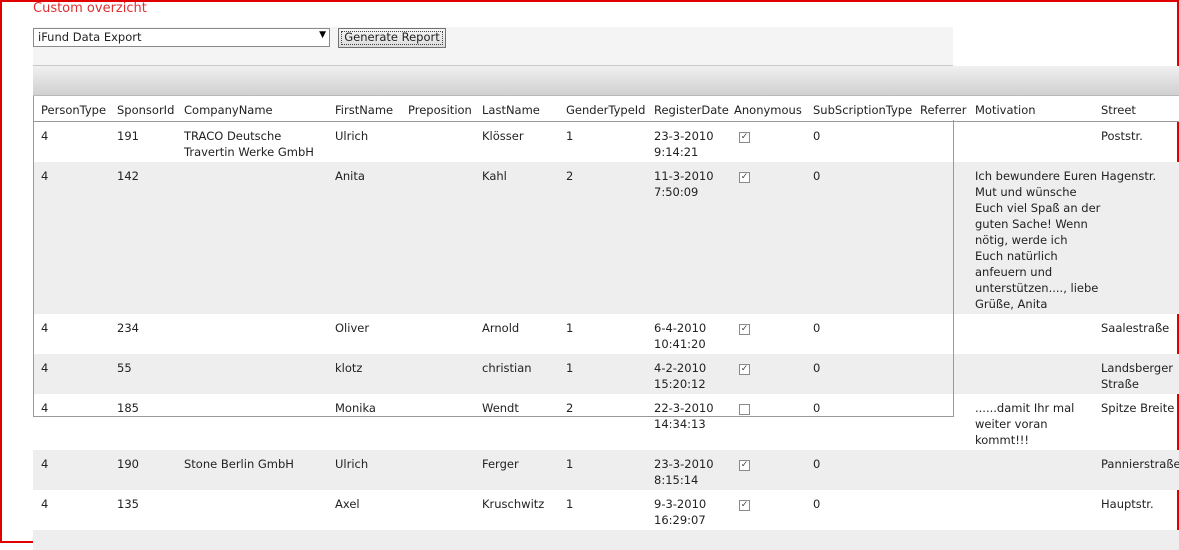 The height and width of the screenshot is (550, 1179). I want to click on cell-motivation-line: nötig, werde ich, so click(1021, 240).